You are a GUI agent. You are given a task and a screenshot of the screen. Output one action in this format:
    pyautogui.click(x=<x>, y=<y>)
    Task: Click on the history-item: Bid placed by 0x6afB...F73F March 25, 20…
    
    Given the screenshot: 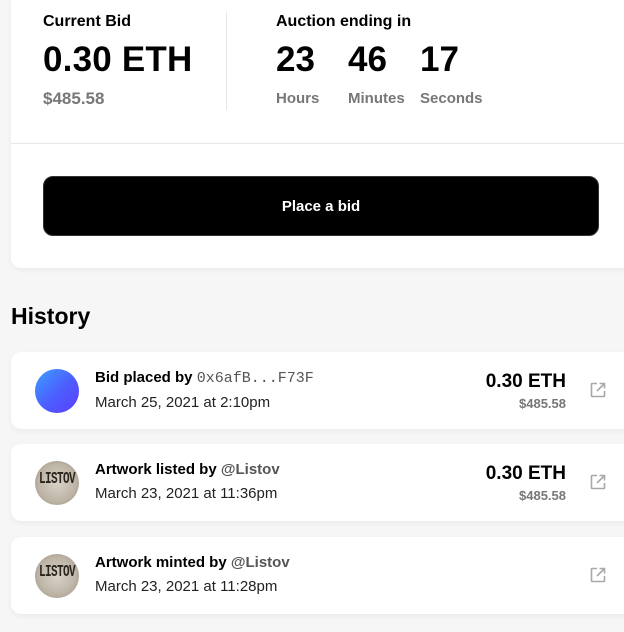 What is the action you would take?
    pyautogui.click(x=317, y=390)
    